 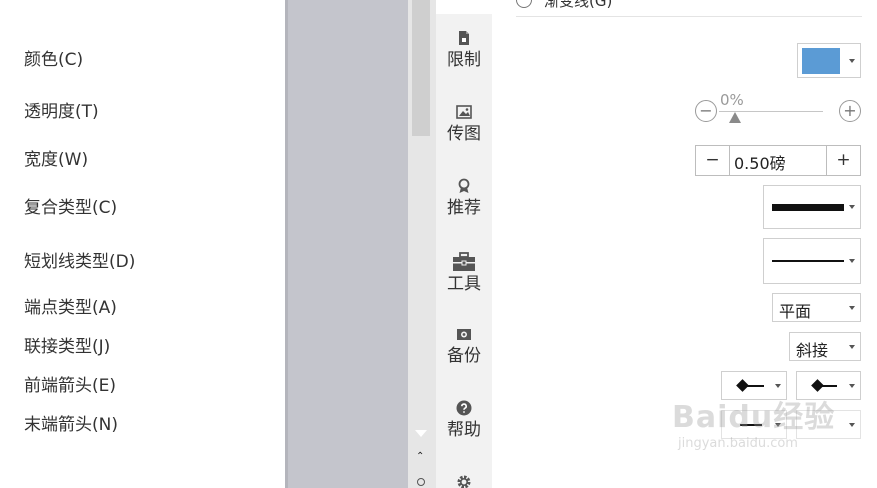 I want to click on color-dropdown, so click(x=829, y=60).